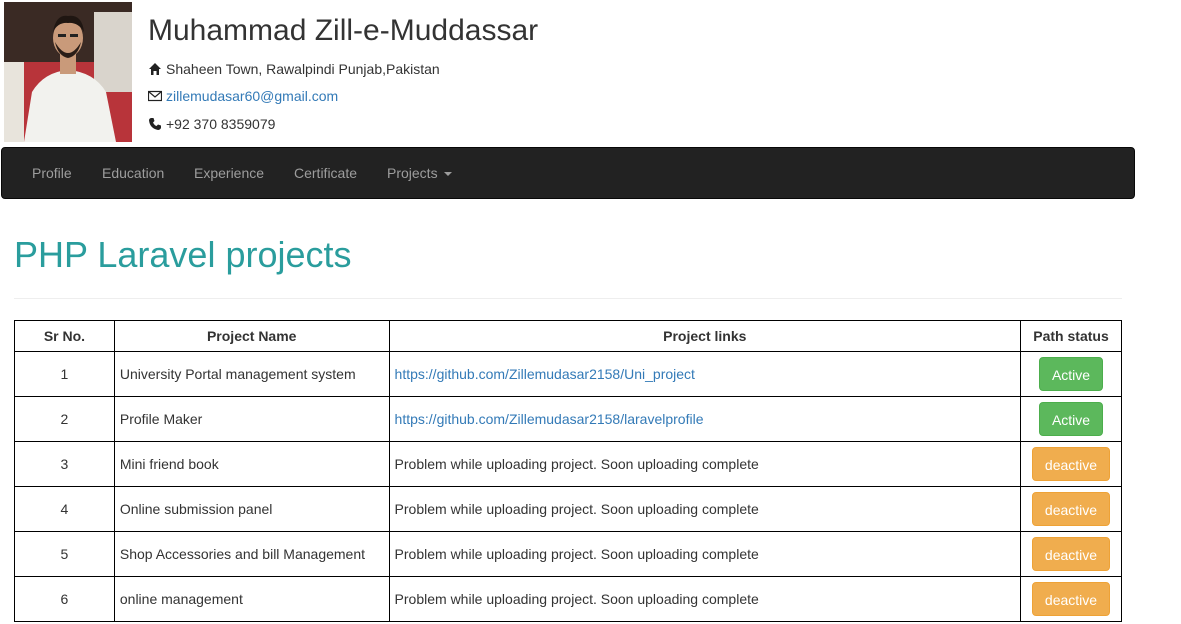 This screenshot has width=1181, height=624. Describe the element at coordinates (252, 96) in the screenshot. I see `email-link: zillemudasar60@gmail.com` at that location.